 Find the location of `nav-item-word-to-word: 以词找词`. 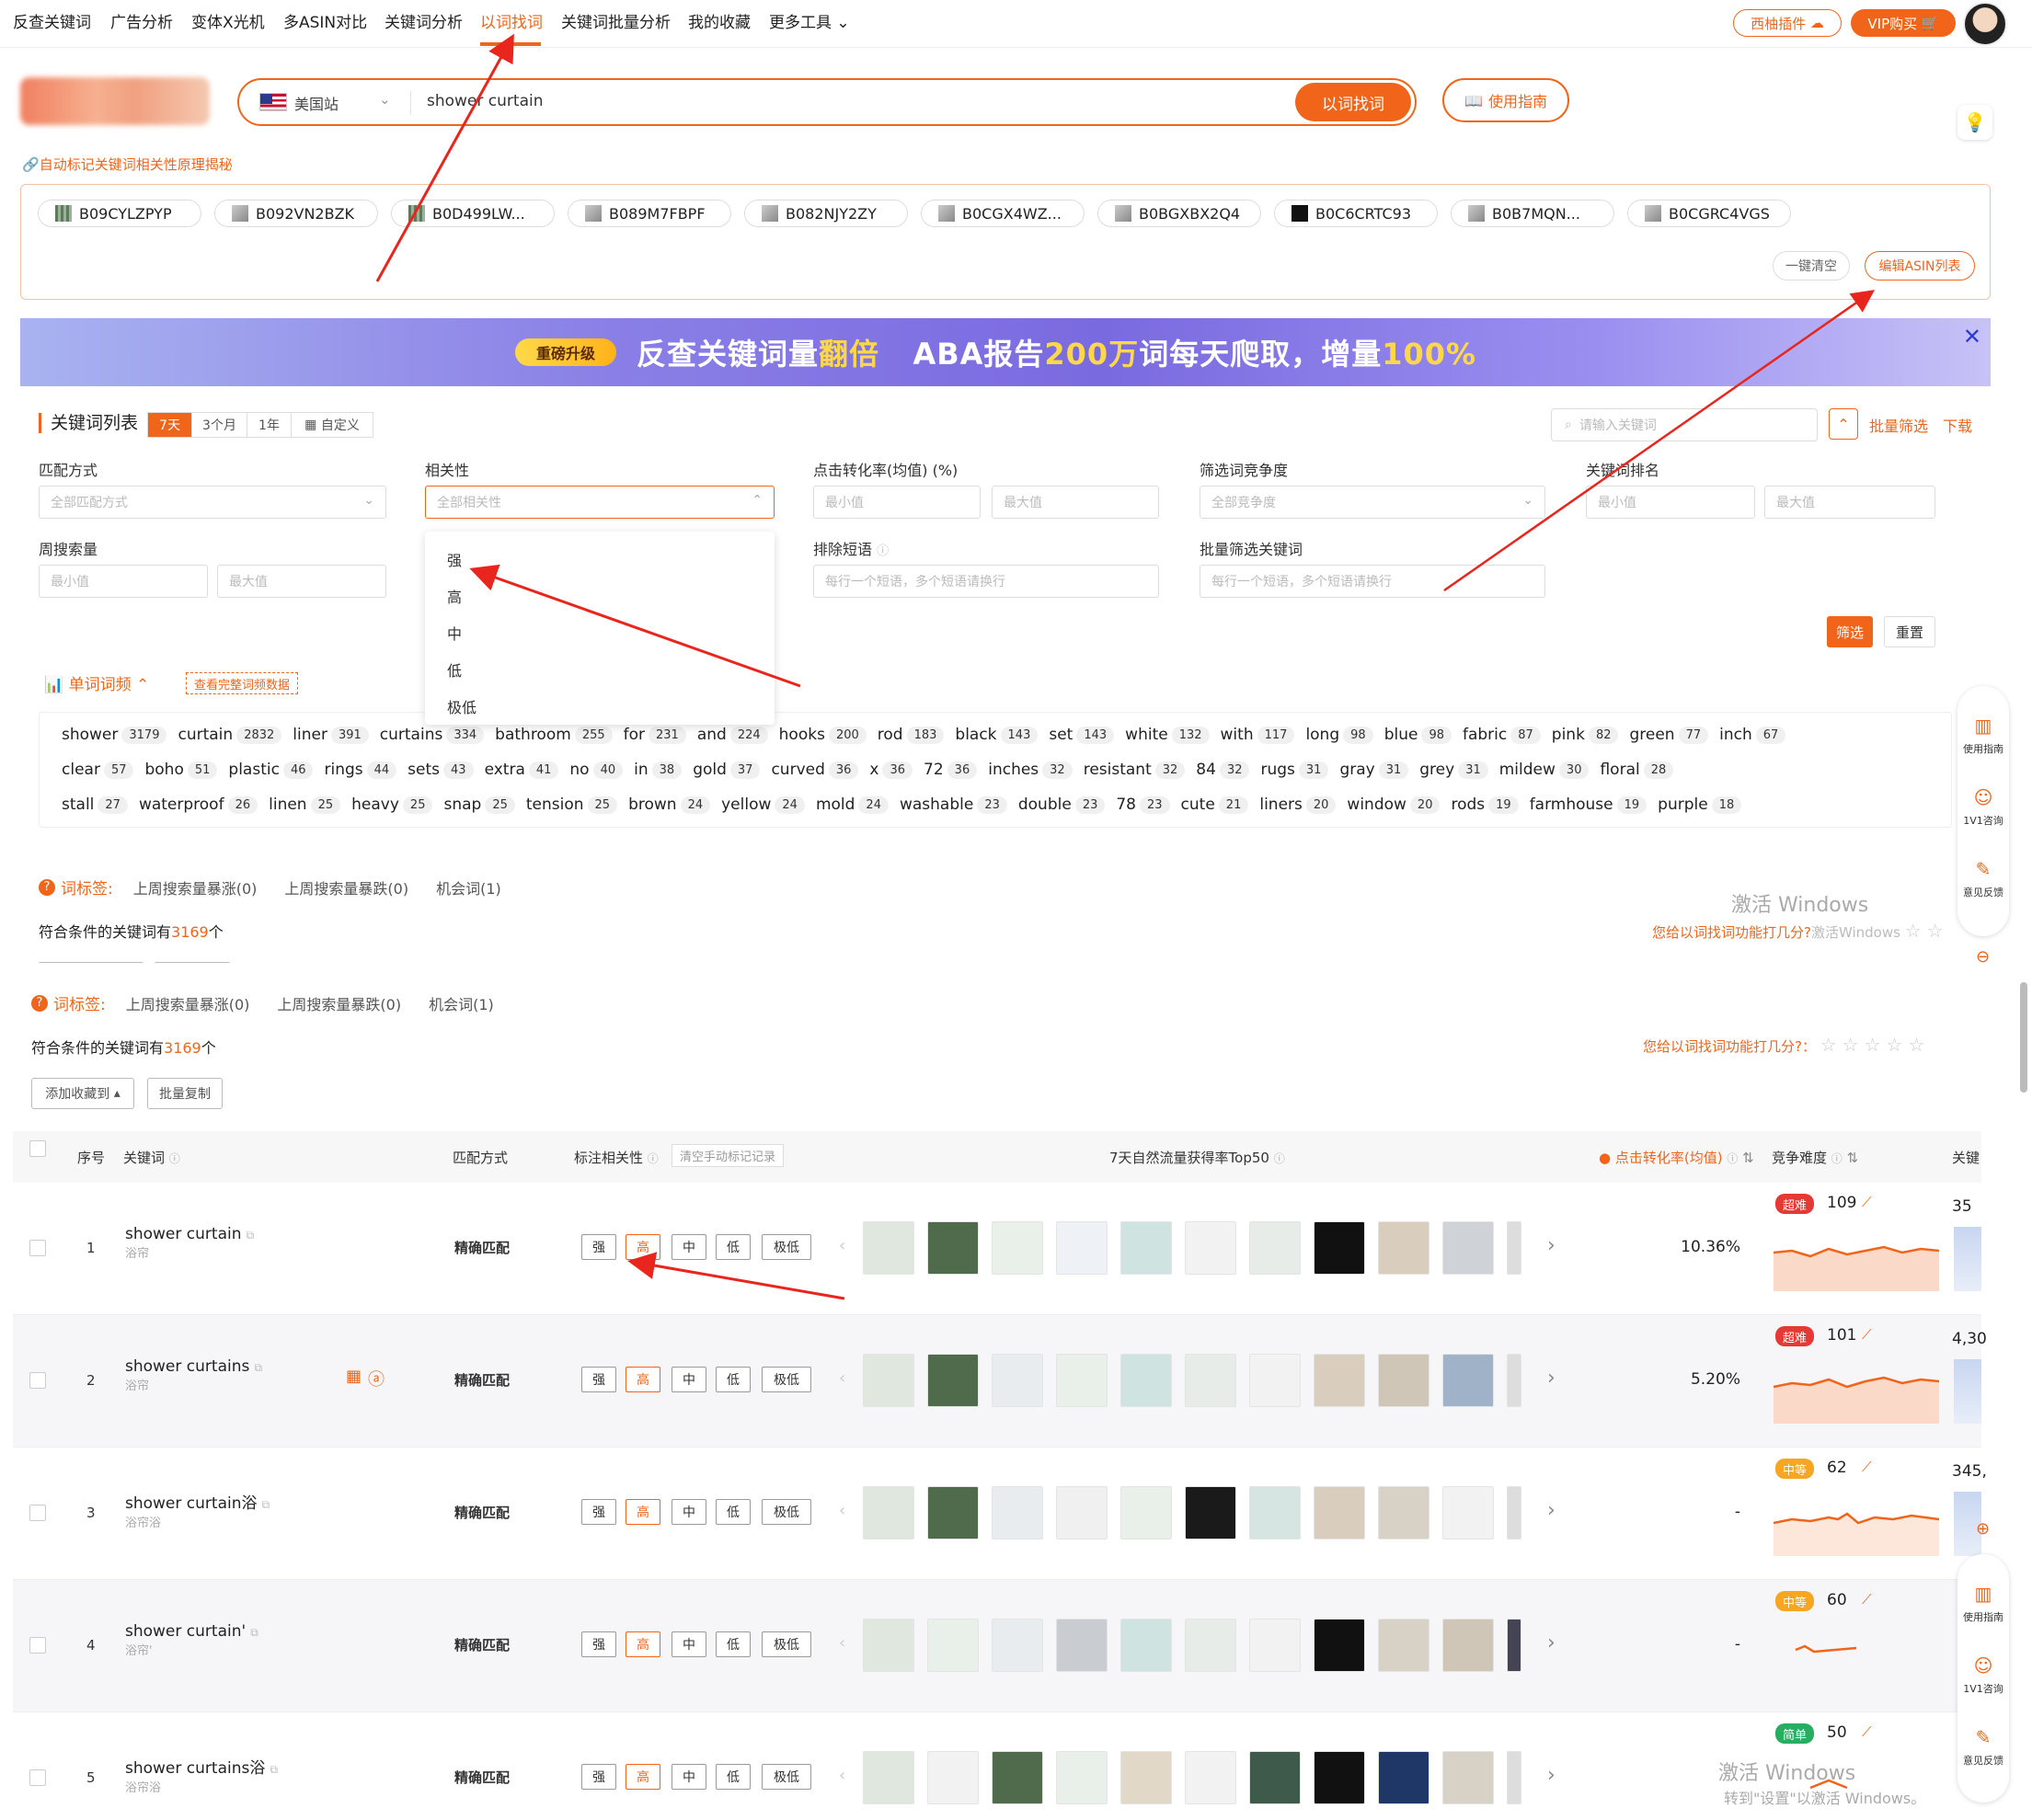

nav-item-word-to-word: 以词找词 is located at coordinates (511, 20).